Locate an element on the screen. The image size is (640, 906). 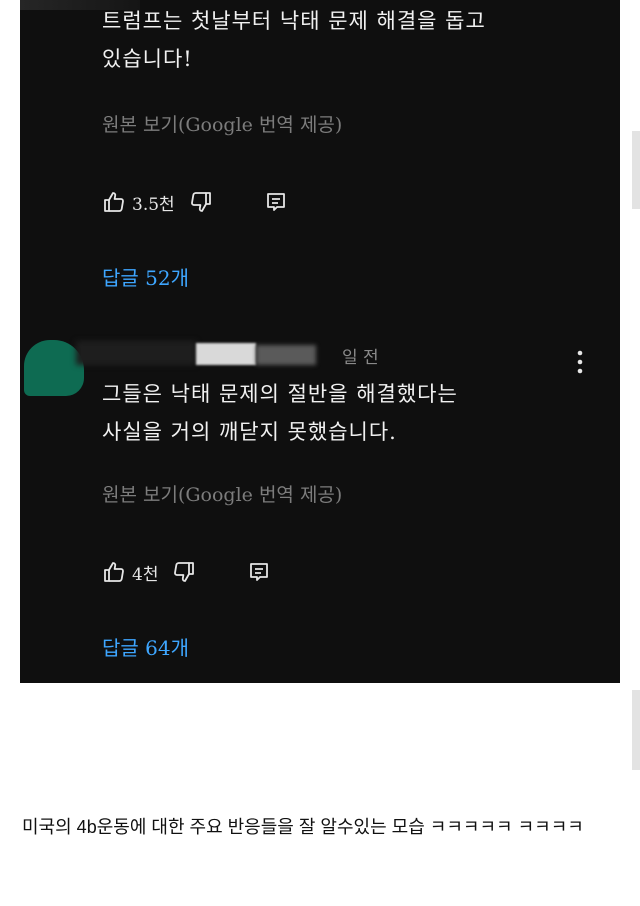
comment-line: 사실을 거의 깨닫지 못했습니다. is located at coordinates (249, 432).